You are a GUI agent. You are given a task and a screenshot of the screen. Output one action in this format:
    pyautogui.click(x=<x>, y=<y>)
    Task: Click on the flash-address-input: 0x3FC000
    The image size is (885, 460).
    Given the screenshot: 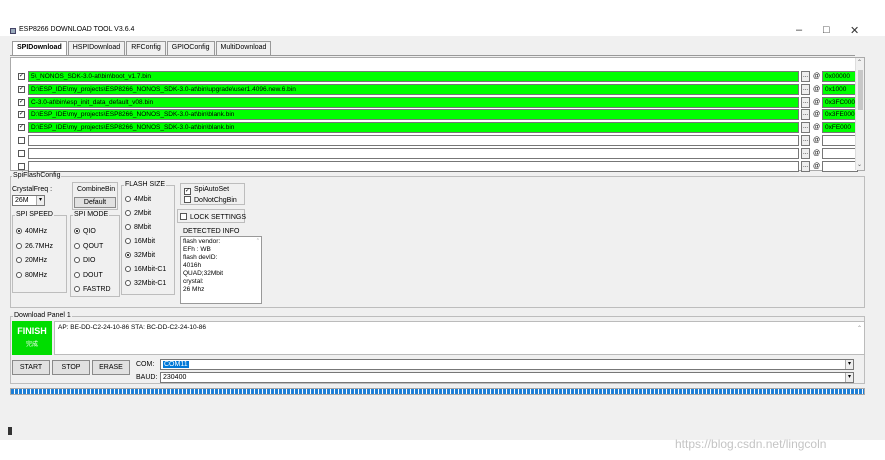 What is the action you would take?
    pyautogui.click(x=840, y=102)
    